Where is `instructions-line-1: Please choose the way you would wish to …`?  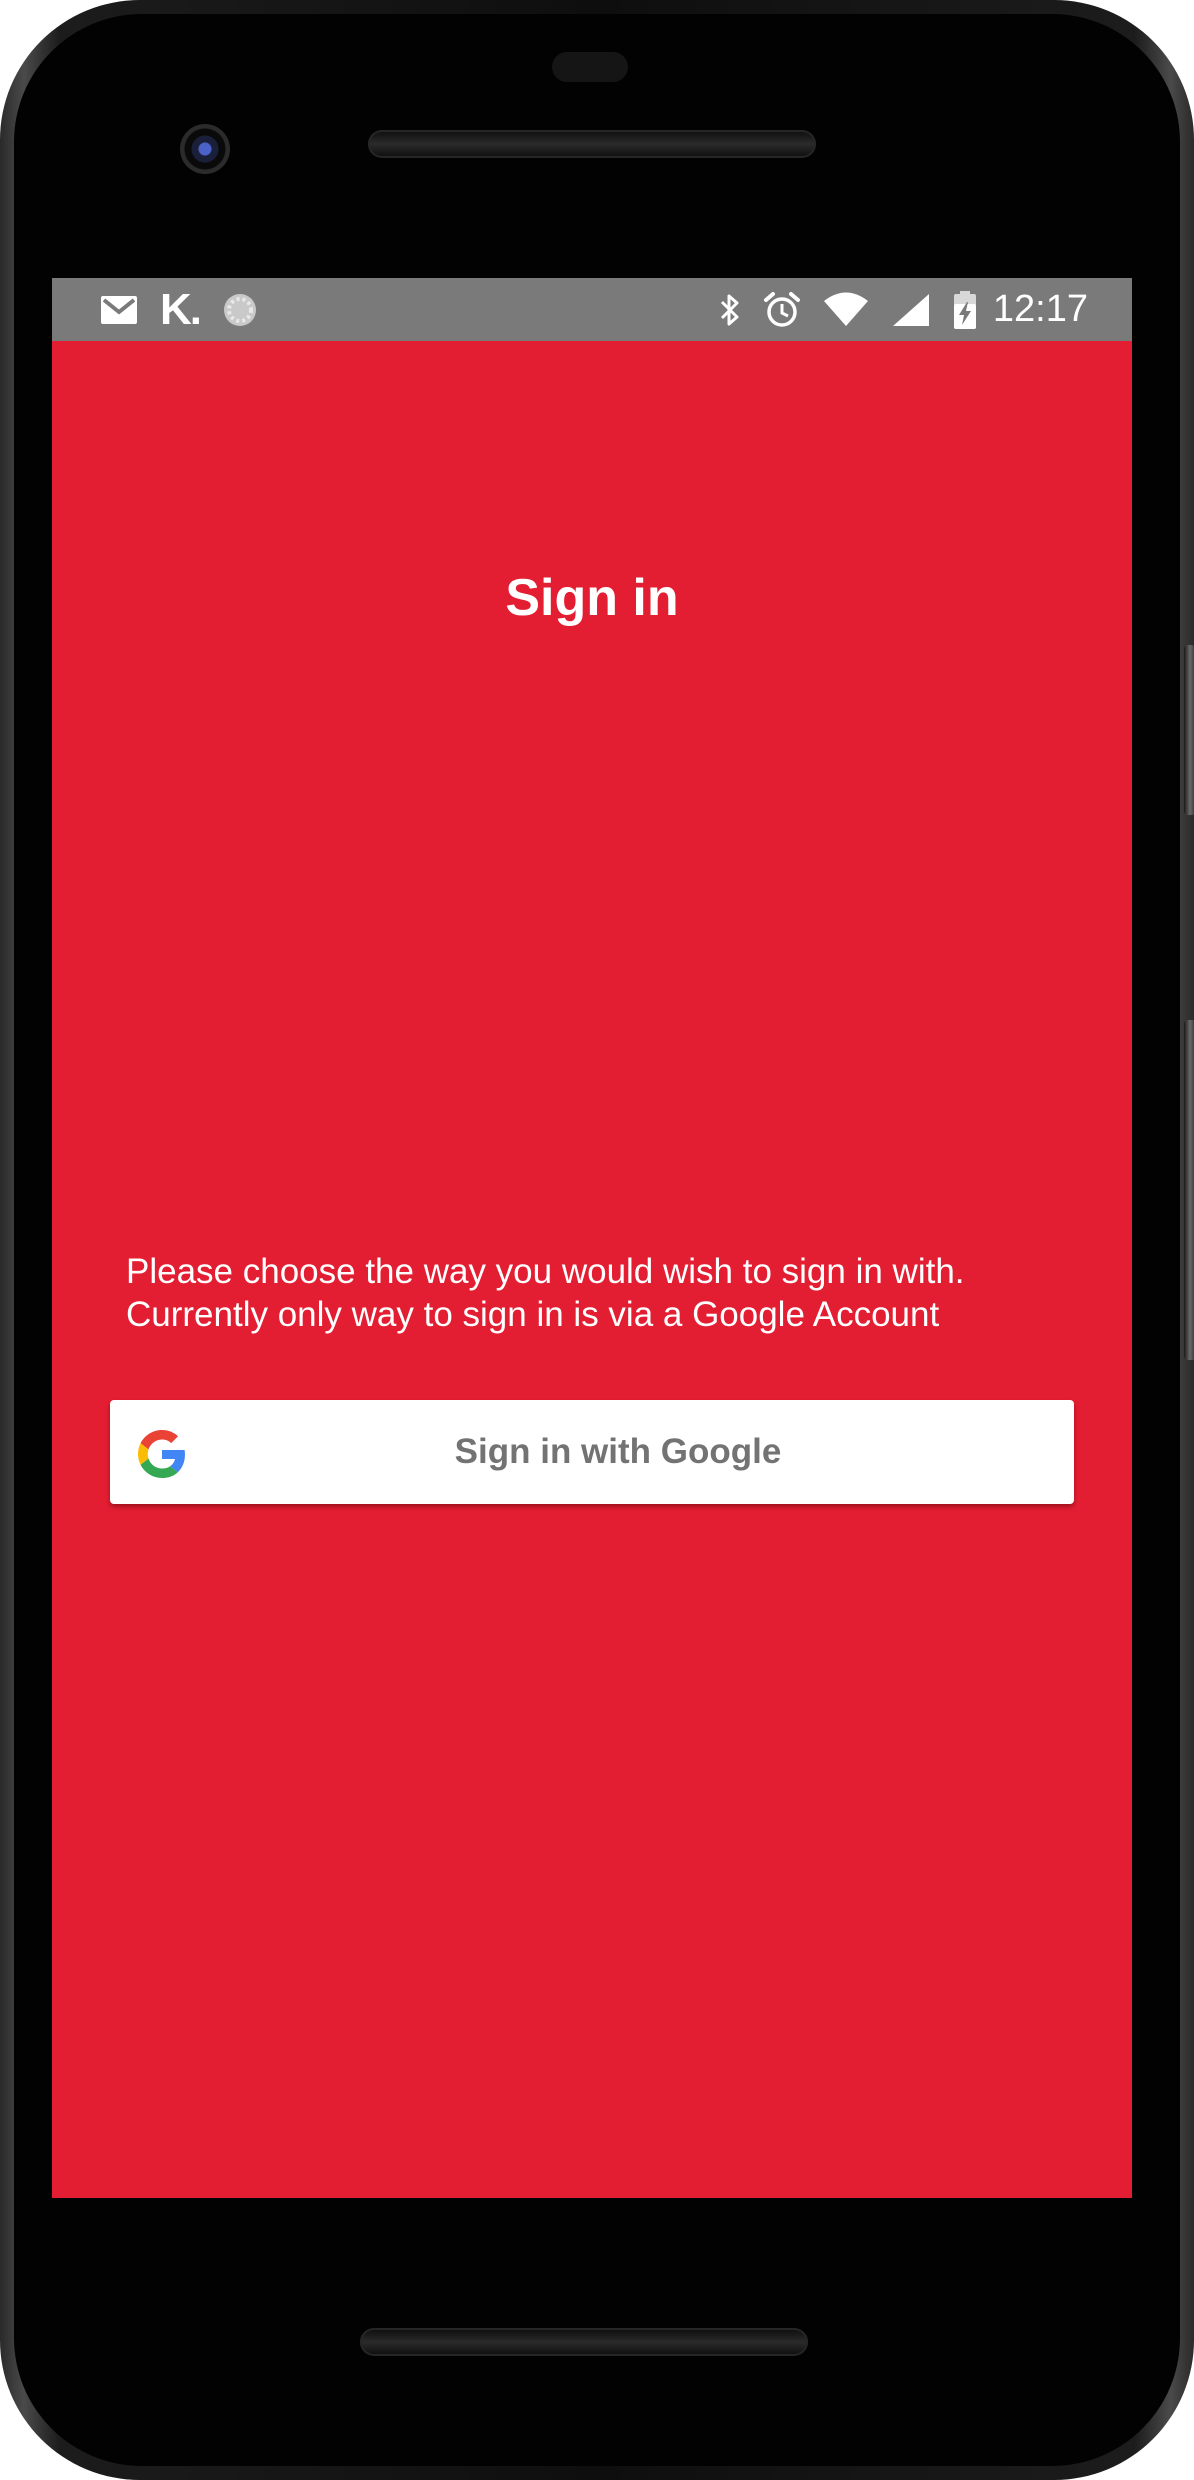
instructions-line-1: Please choose the way you would wish to … is located at coordinates (545, 1271).